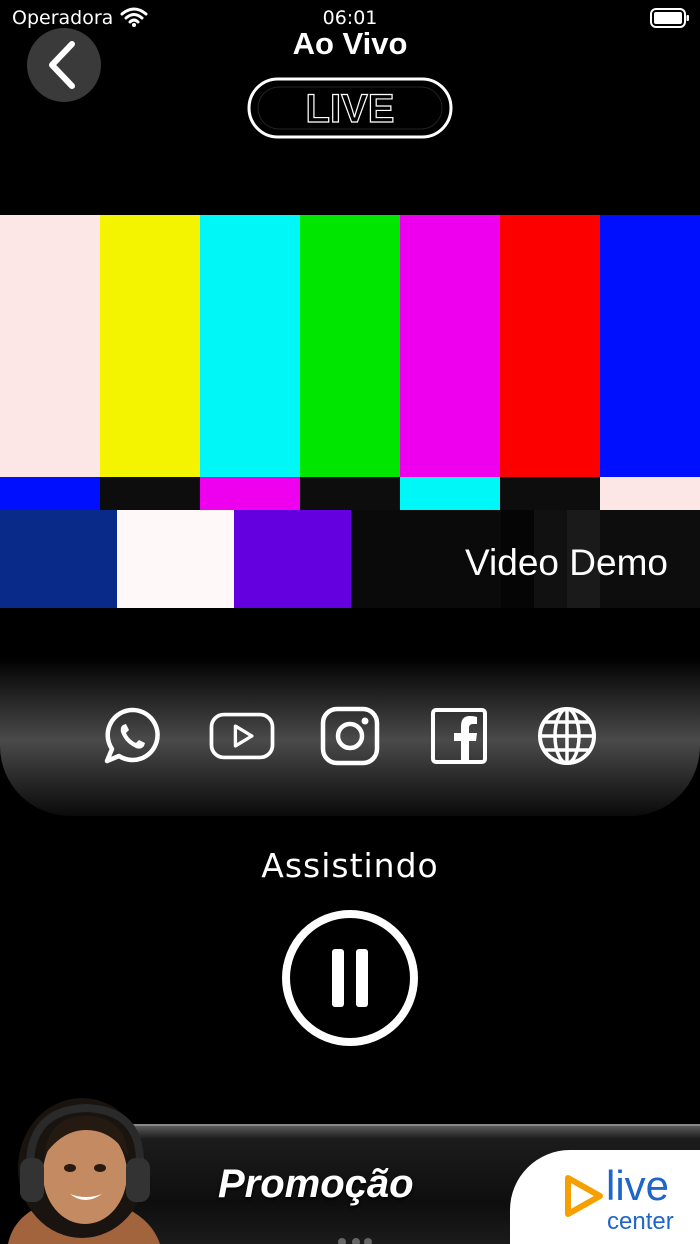 Image resolution: width=700 pixels, height=1244 pixels. Describe the element at coordinates (355, 1241) in the screenshot. I see `page-indicator` at that location.